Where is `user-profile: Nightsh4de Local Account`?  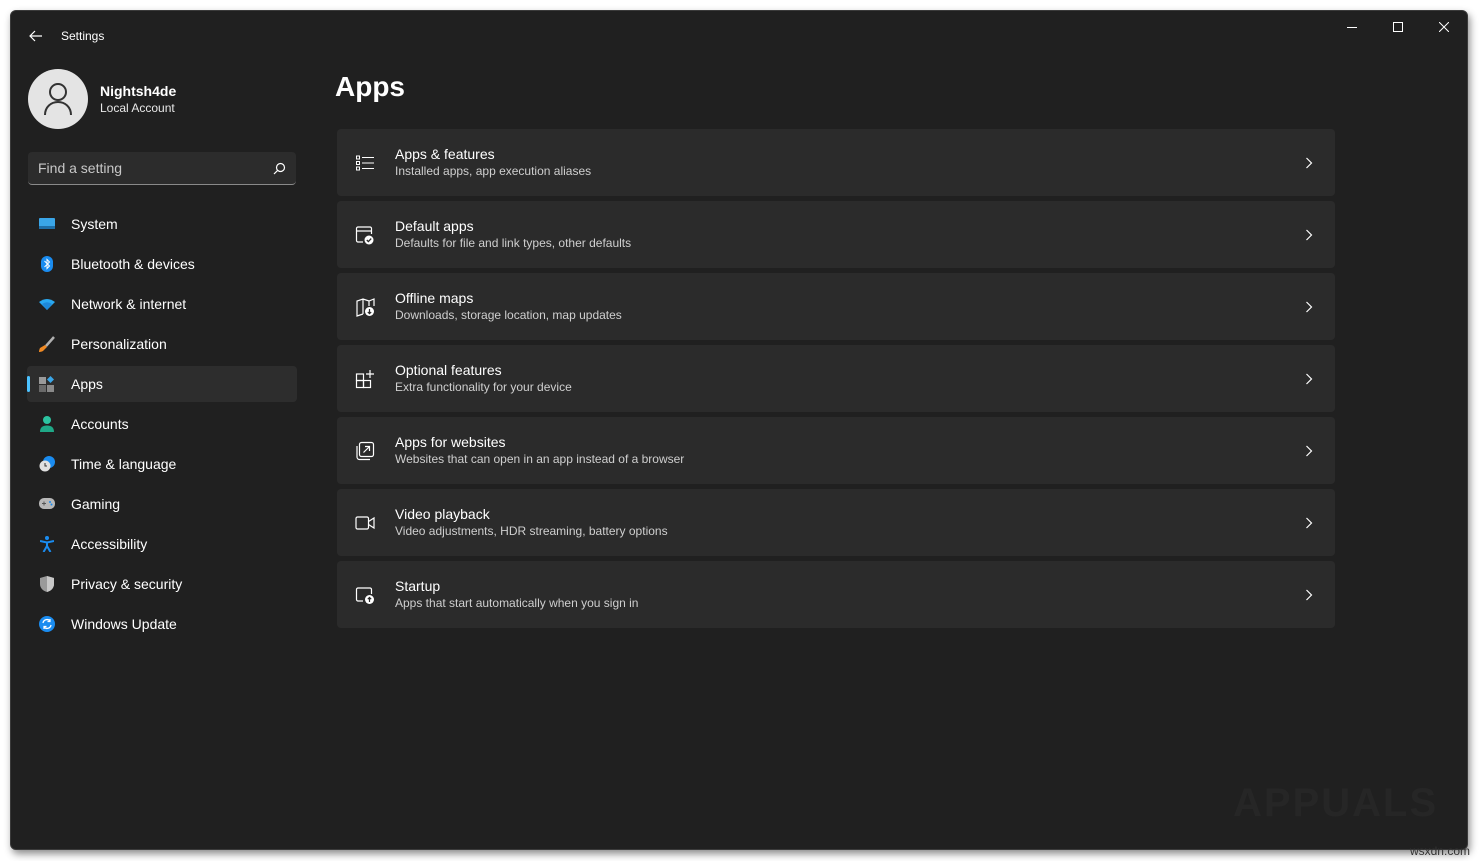
user-profile: Nightsh4de Local Account is located at coordinates (102, 99).